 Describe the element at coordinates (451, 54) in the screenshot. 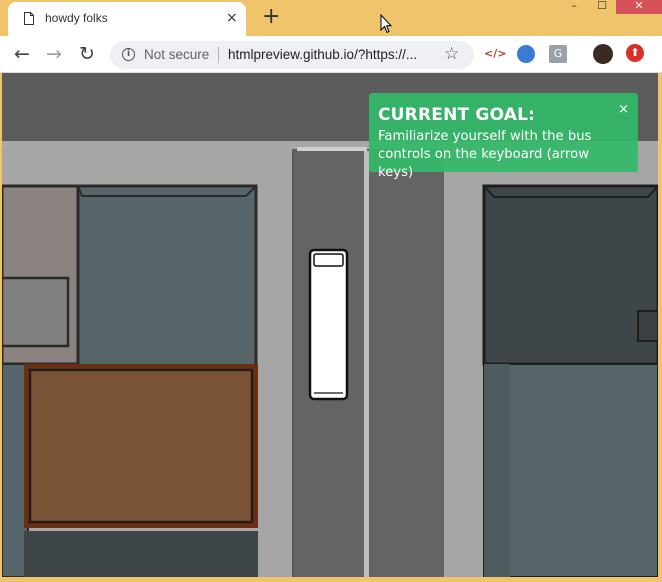

I see `star-icon: ☆` at that location.